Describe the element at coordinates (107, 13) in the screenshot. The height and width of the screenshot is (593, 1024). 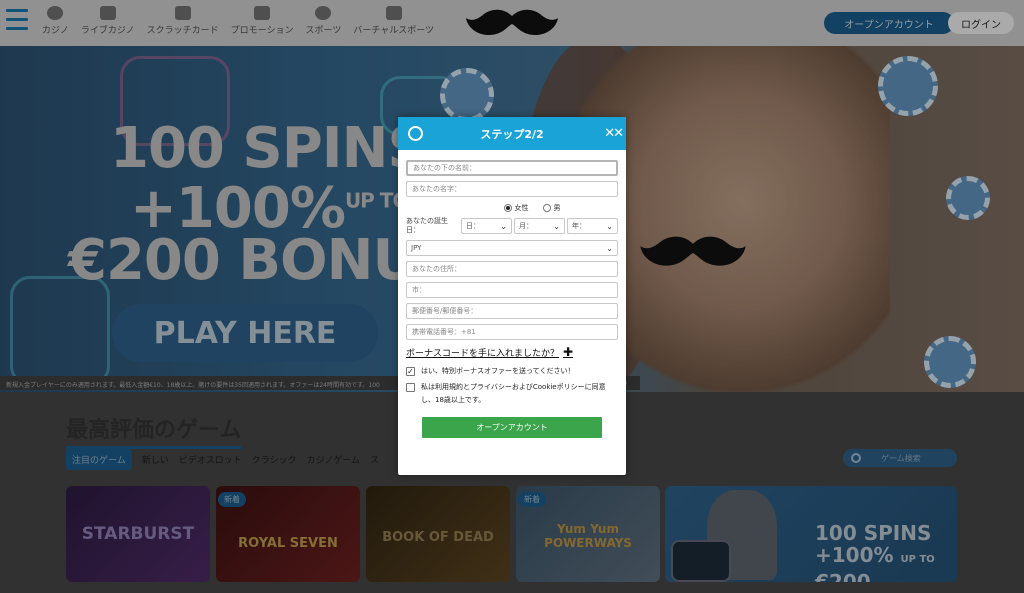
I see `cards-icon` at that location.